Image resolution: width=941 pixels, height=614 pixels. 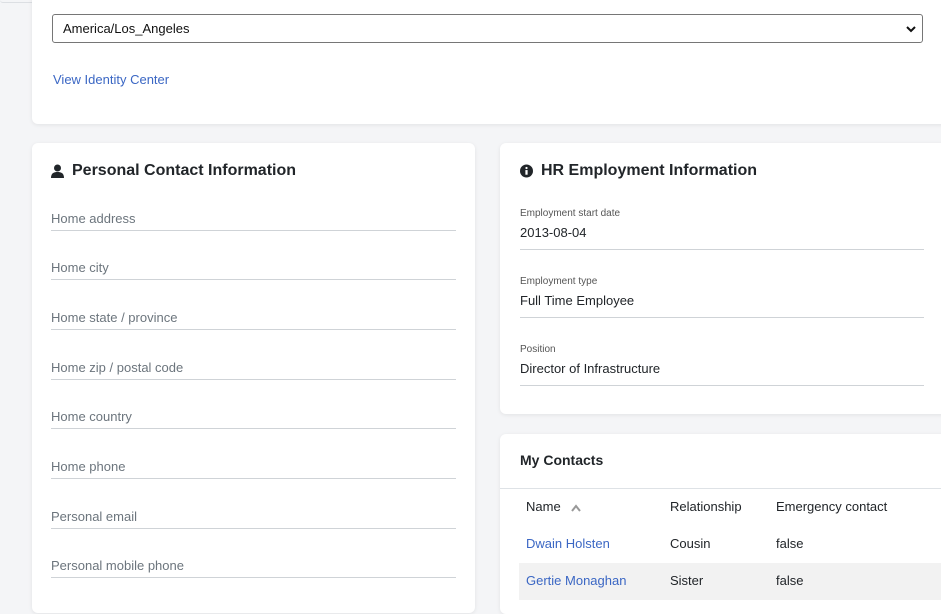 What do you see at coordinates (577, 300) in the screenshot?
I see `hr-field-value: Full Time Employee` at bounding box center [577, 300].